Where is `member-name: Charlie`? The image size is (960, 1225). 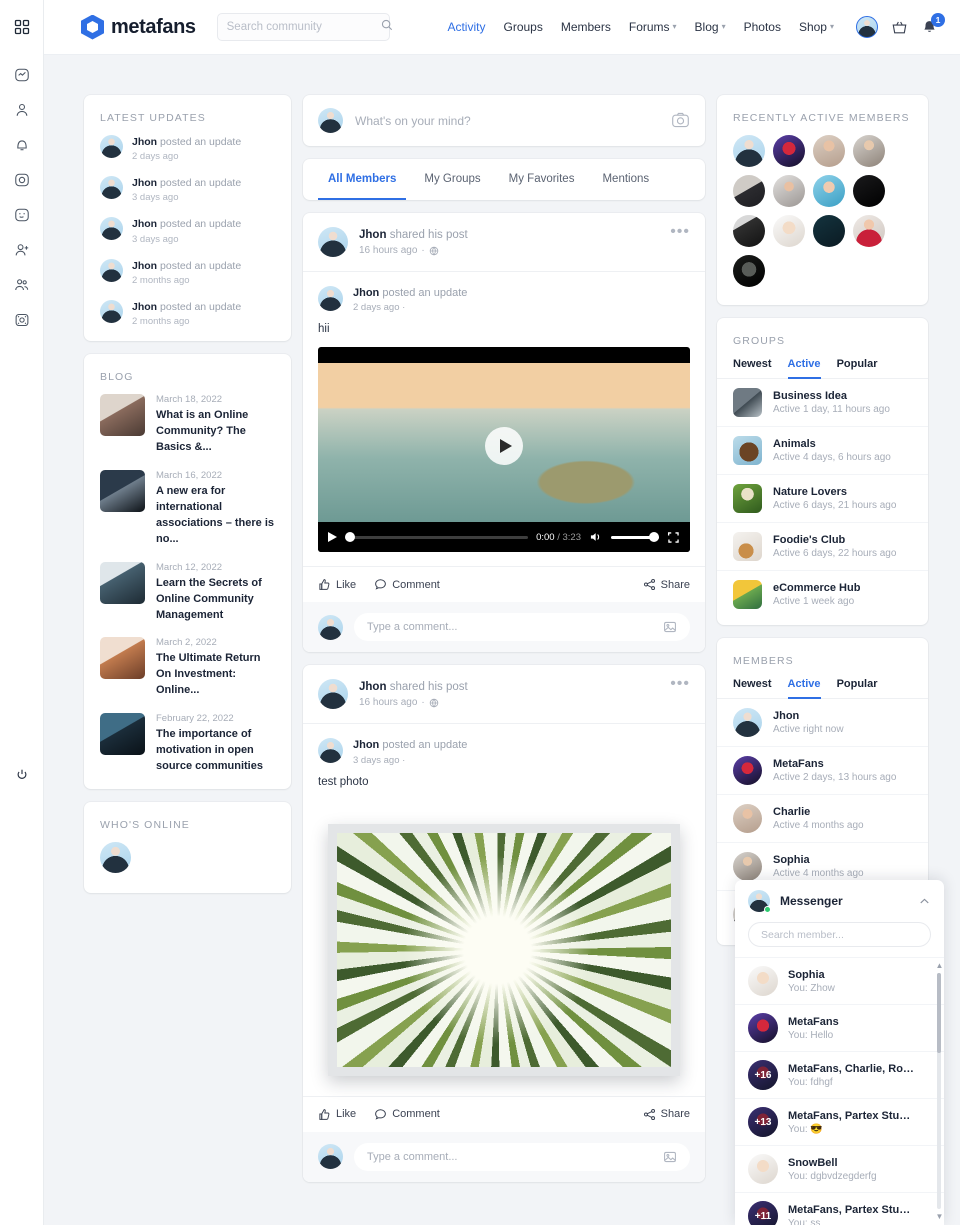 member-name: Charlie is located at coordinates (818, 812).